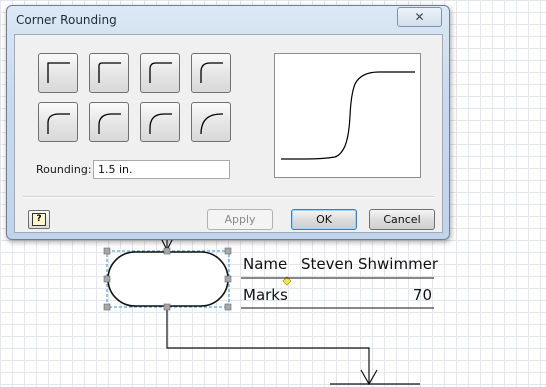 The image size is (546, 387). What do you see at coordinates (268, 347) in the screenshot?
I see `connector-line` at bounding box center [268, 347].